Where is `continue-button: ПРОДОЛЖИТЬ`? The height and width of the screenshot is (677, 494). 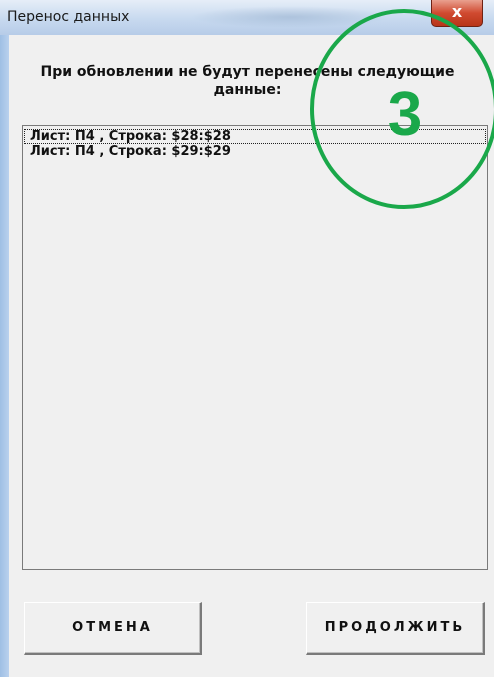
continue-button: ПРОДОЛЖИТЬ is located at coordinates (395, 628).